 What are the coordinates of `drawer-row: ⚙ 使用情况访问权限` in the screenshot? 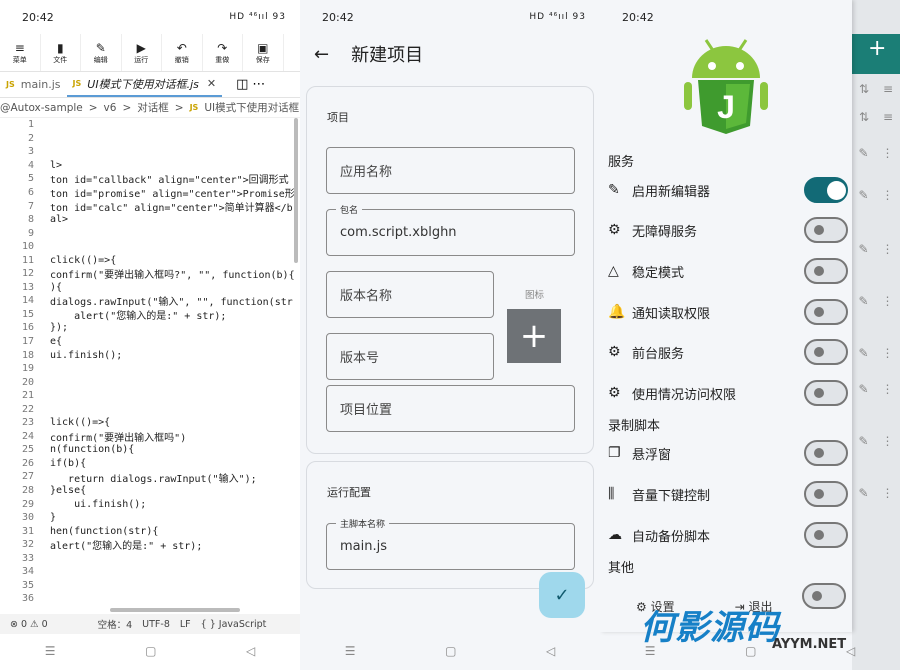 It's located at (728, 393).